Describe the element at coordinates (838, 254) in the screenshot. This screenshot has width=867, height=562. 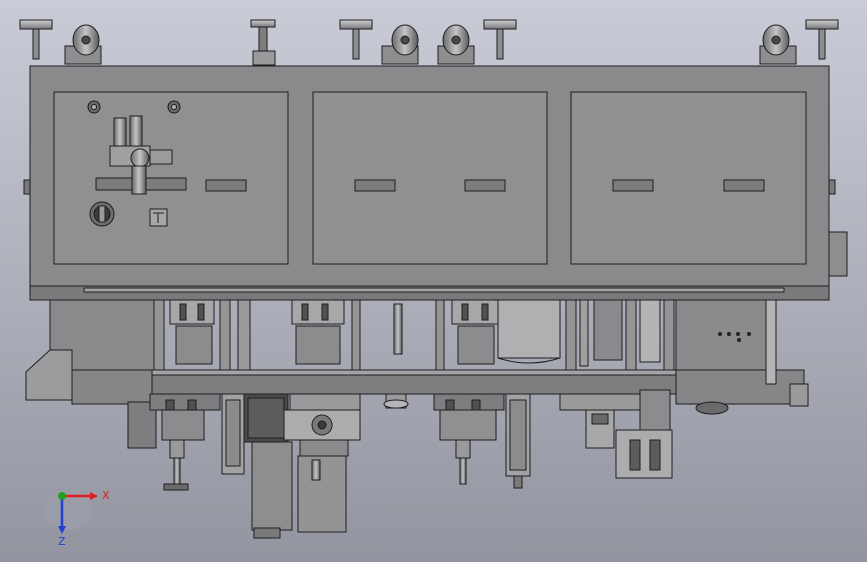
I see `cabinet-side-box` at that location.